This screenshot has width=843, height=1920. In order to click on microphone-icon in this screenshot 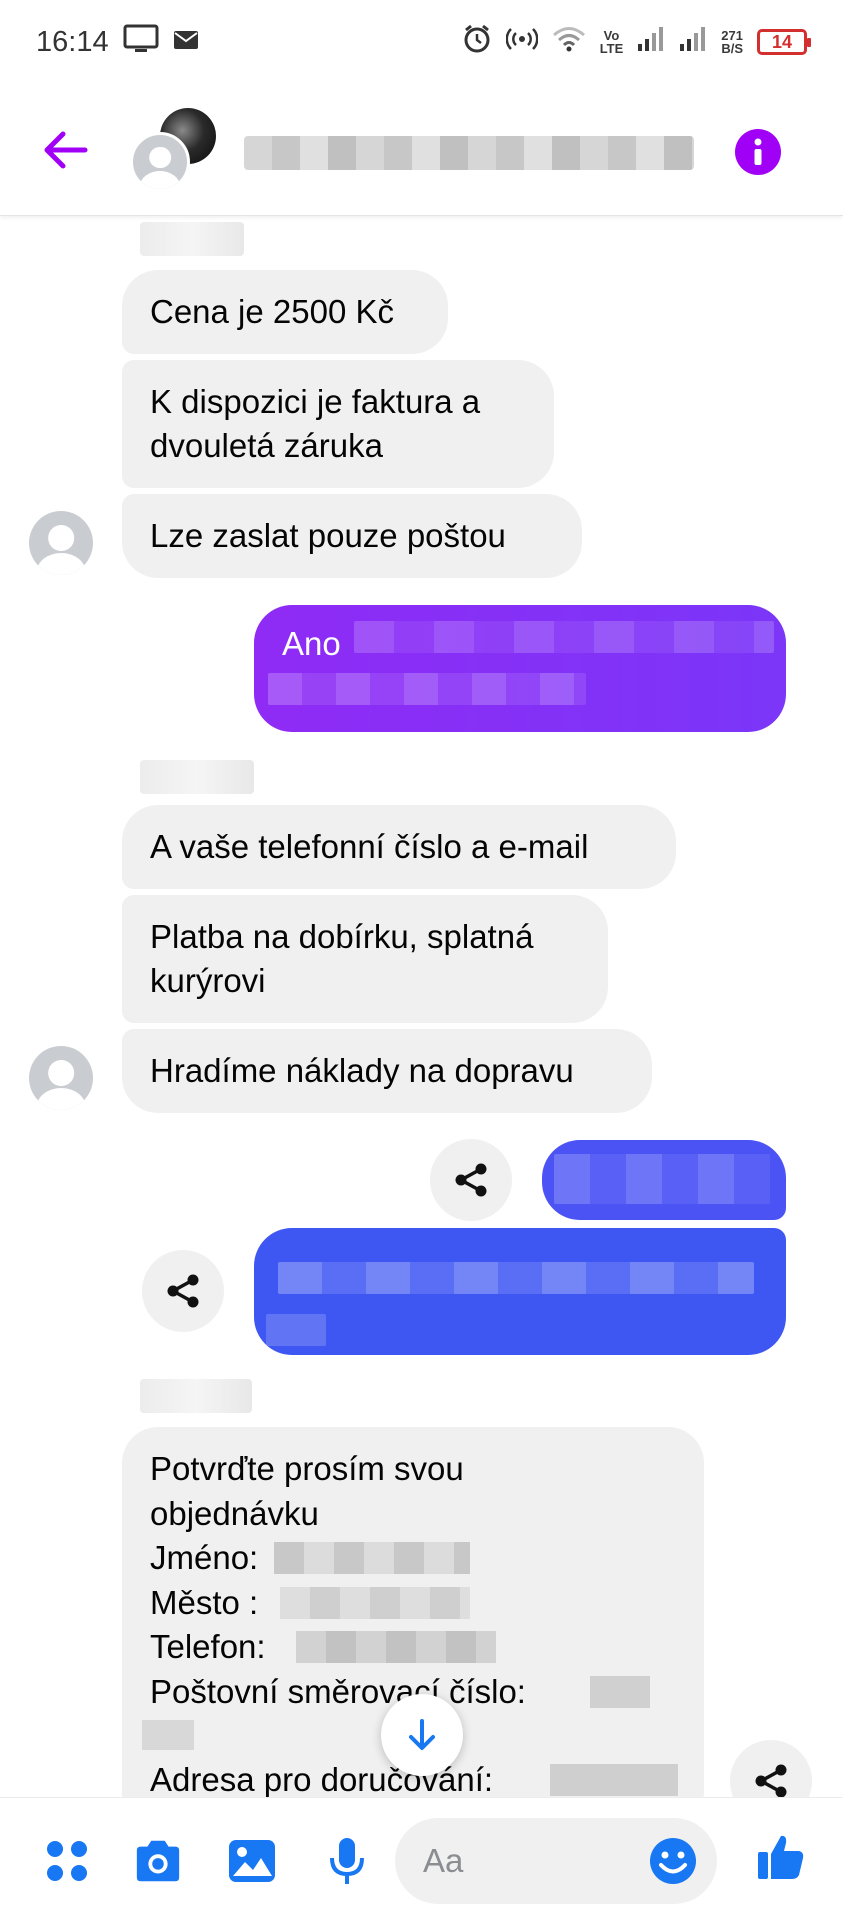, I will do `click(347, 1861)`.